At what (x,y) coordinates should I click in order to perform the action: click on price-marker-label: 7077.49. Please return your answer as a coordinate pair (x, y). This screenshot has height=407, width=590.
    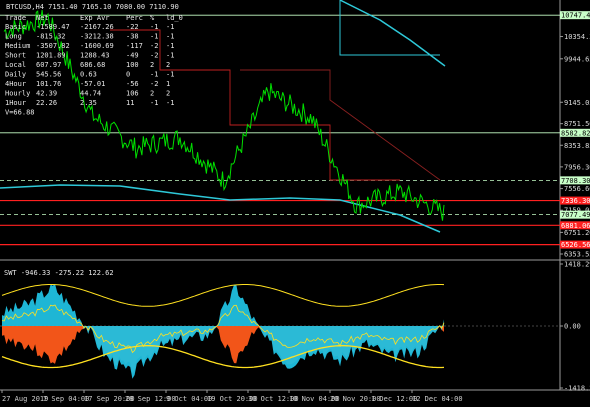
    Looking at the image, I should click on (575, 215).